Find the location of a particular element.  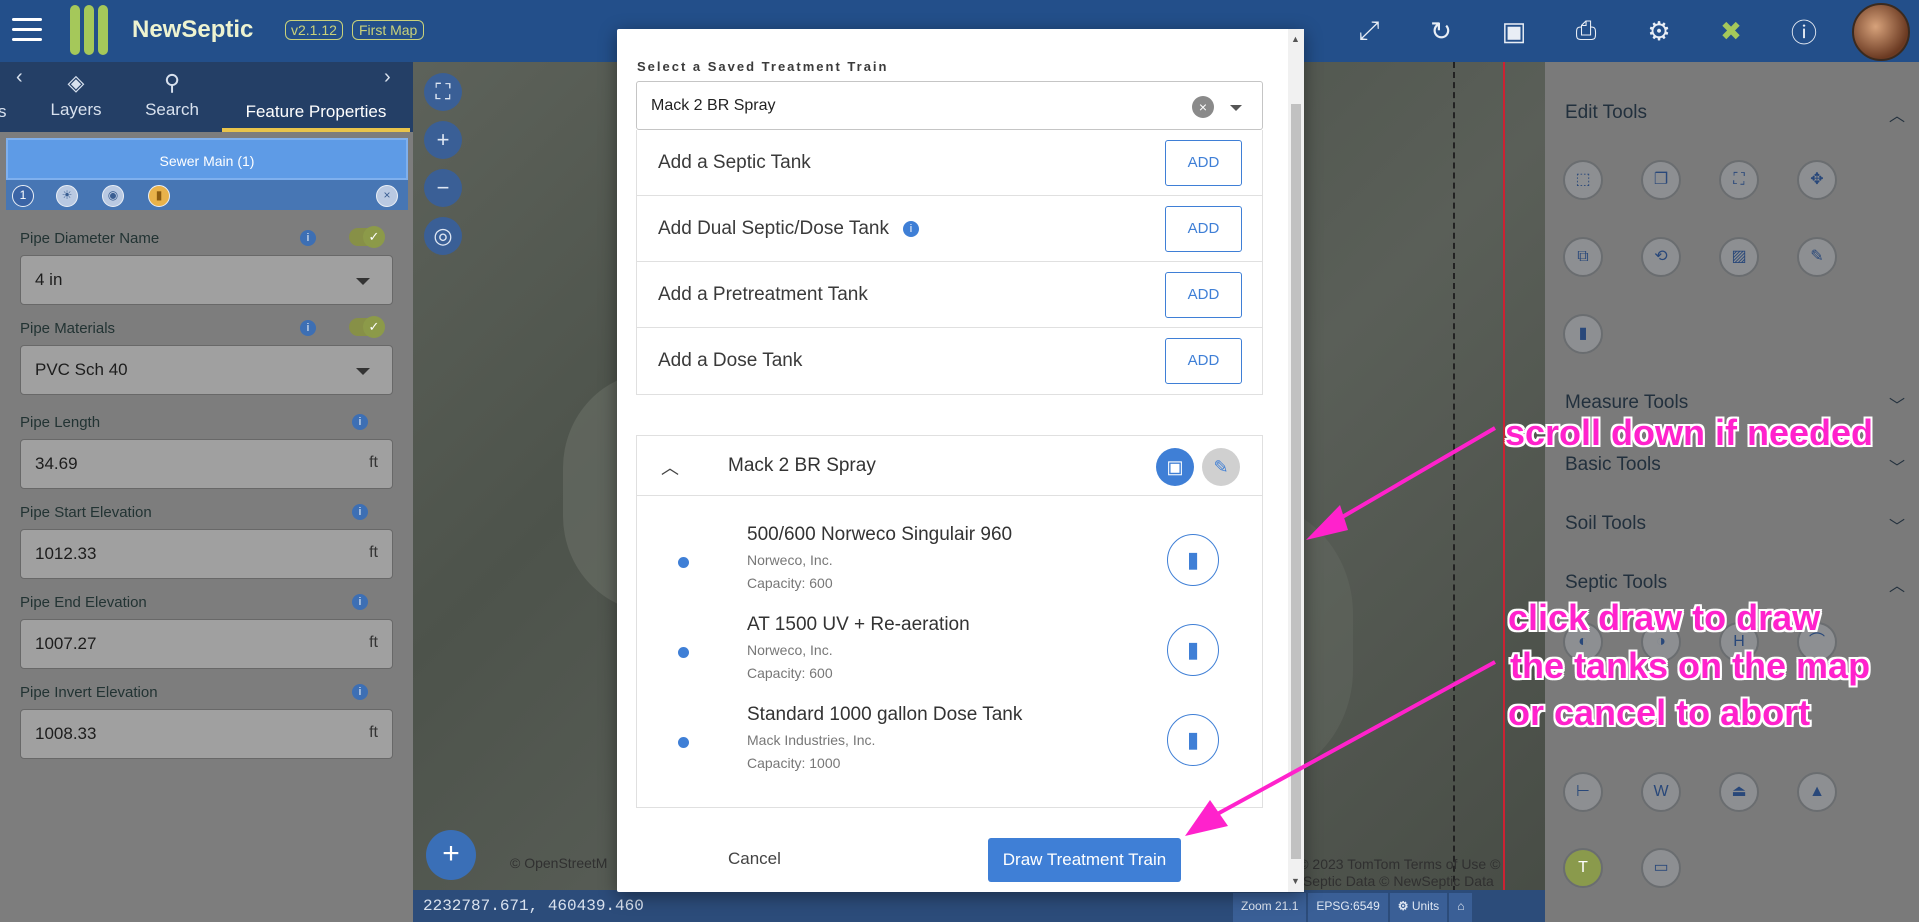

search-icon: ⚲ is located at coordinates (172, 82).